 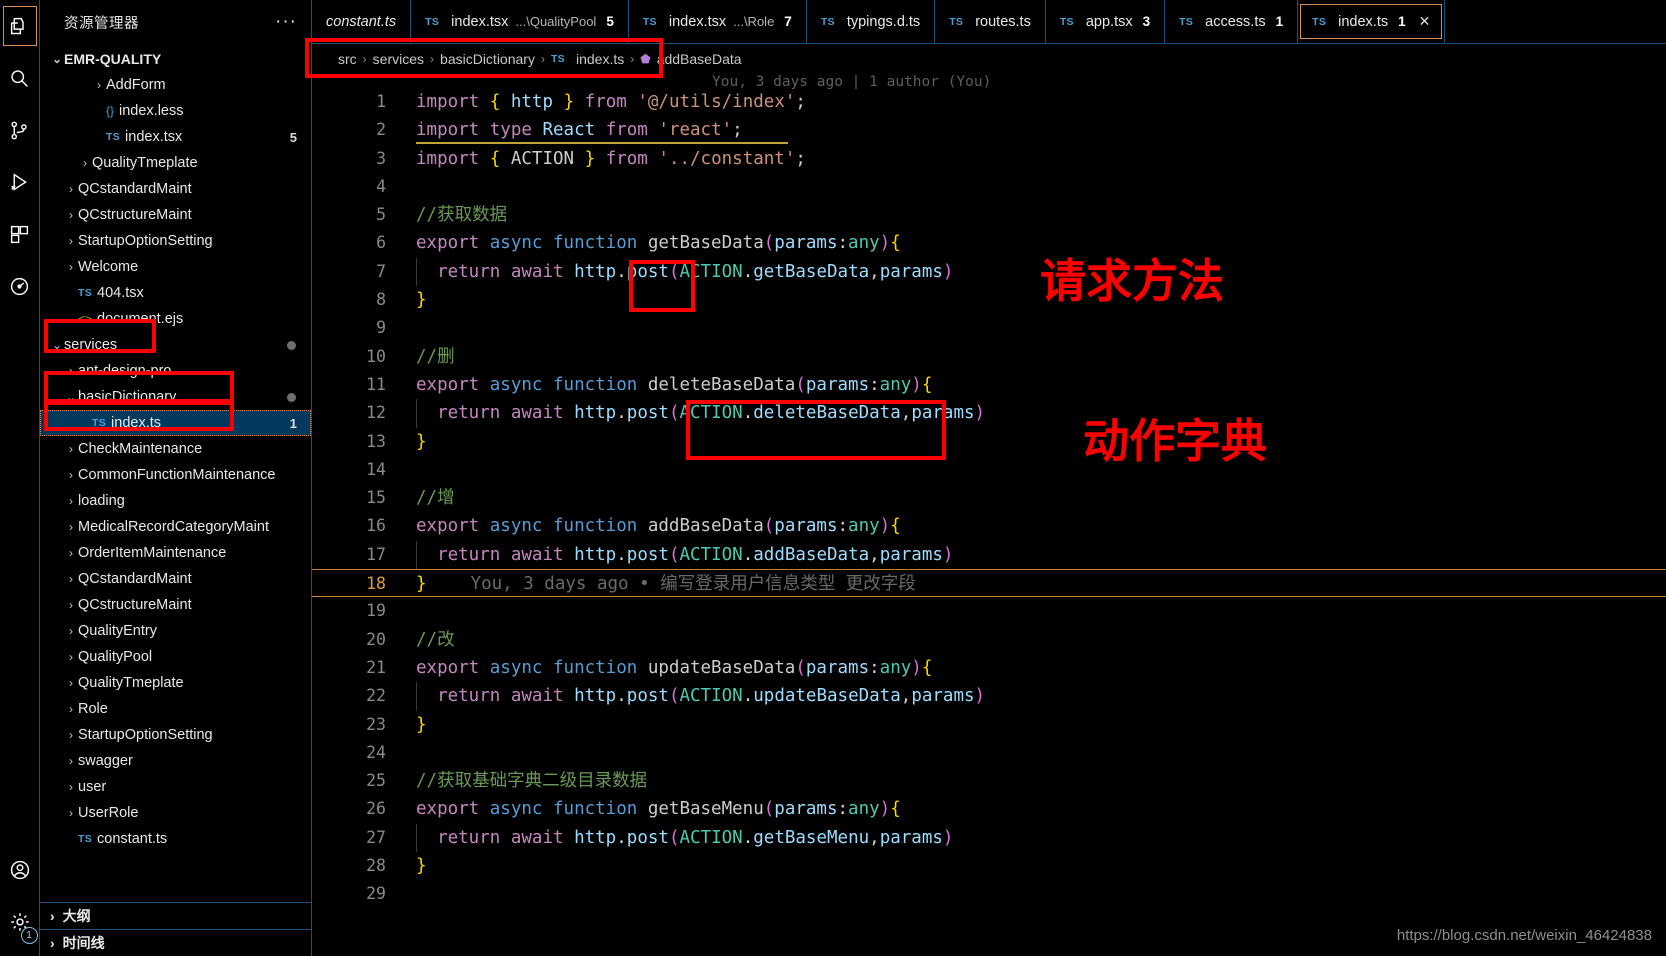 I want to click on line-number: 24, so click(x=376, y=752).